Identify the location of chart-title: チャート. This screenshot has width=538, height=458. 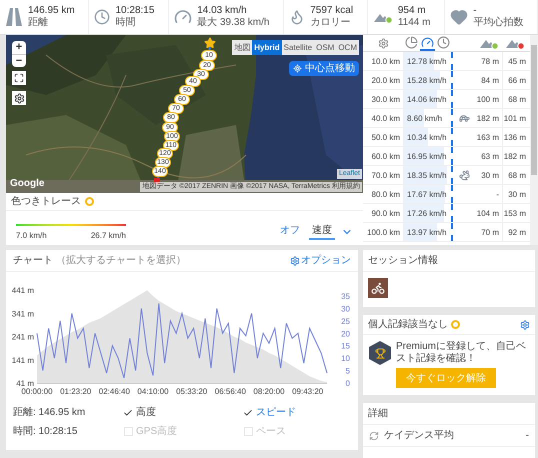
(33, 261).